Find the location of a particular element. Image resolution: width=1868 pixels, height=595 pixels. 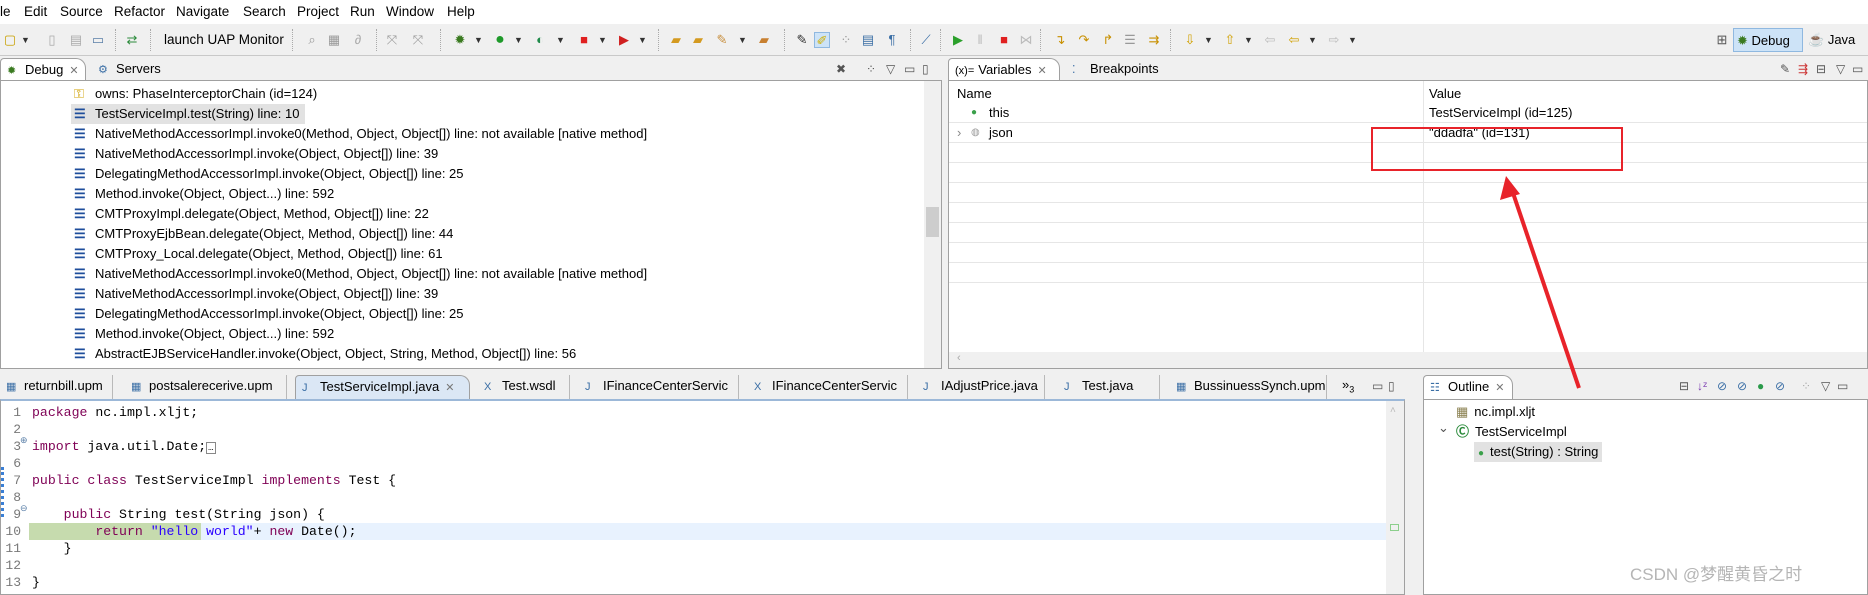

step-return-icon: ↱ is located at coordinates (1108, 40).